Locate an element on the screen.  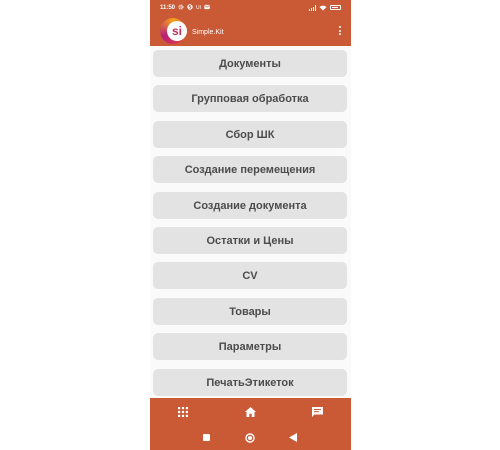
apps-grid-icon is located at coordinates (183, 411).